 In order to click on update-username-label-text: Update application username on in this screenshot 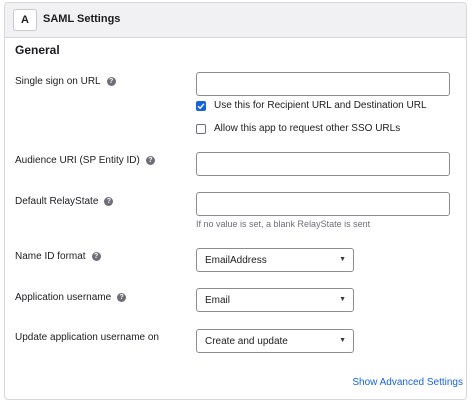, I will do `click(87, 337)`.